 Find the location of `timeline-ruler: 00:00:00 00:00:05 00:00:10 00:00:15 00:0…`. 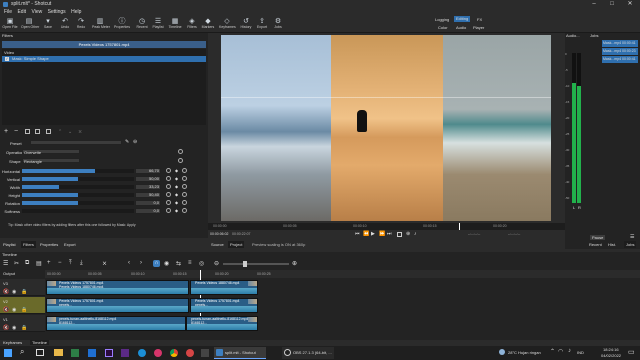

timeline-ruler: 00:00:00 00:00:05 00:00:10 00:00:15 00:0… is located at coordinates (342, 274).